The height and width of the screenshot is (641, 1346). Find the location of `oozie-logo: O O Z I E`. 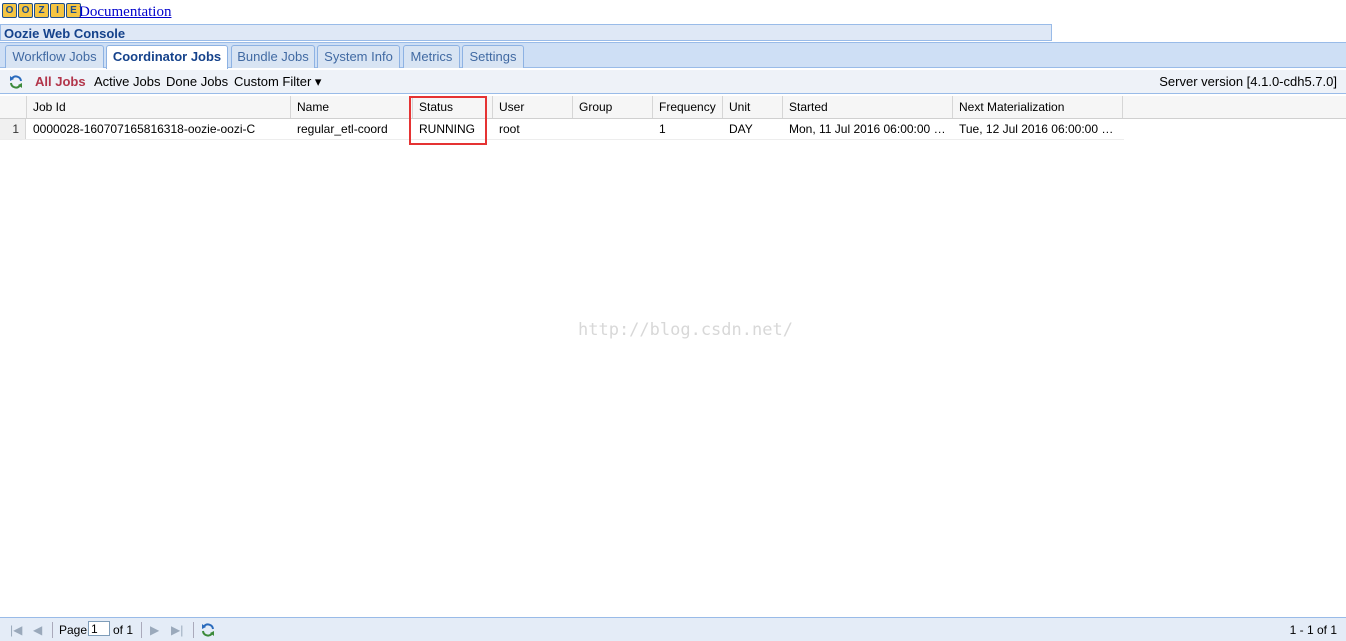

oozie-logo: O O Z I E is located at coordinates (41, 10).